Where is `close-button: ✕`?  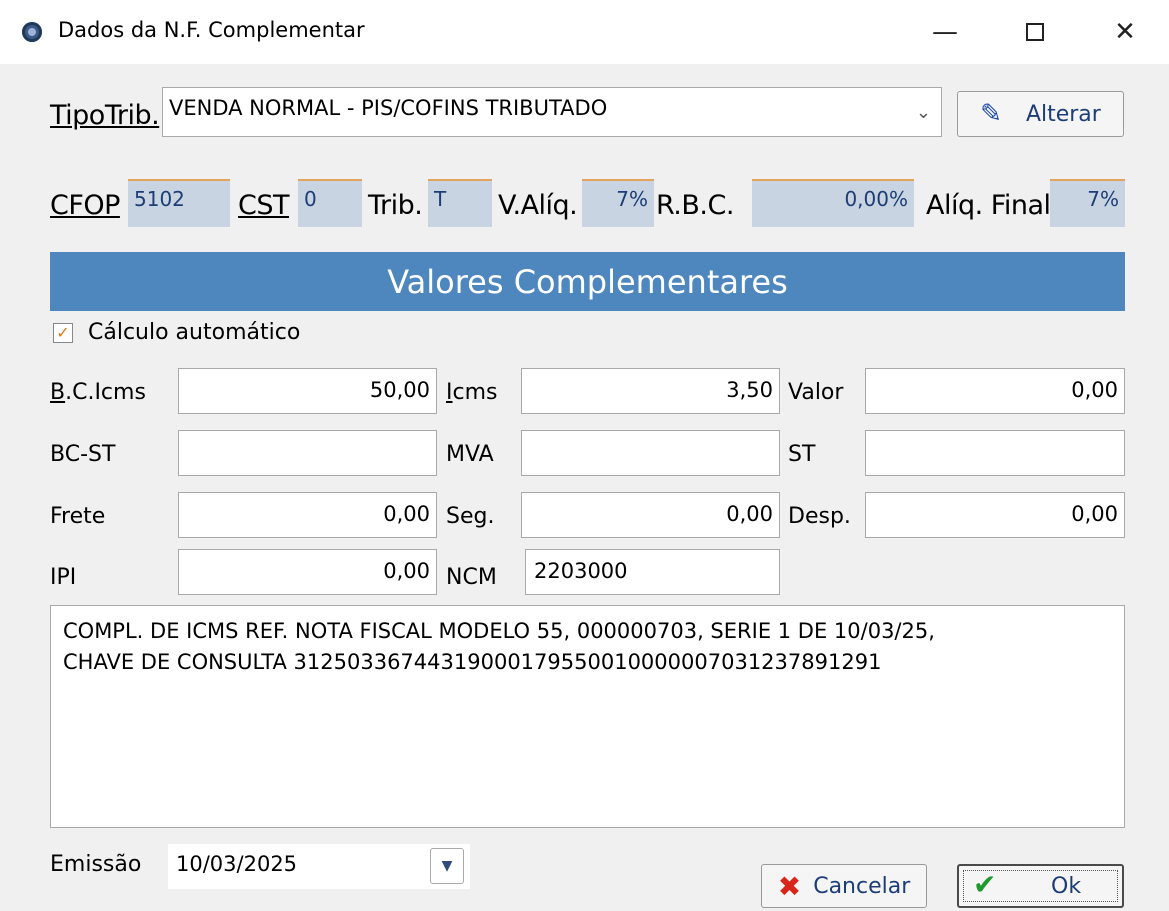 close-button: ✕ is located at coordinates (1124, 32).